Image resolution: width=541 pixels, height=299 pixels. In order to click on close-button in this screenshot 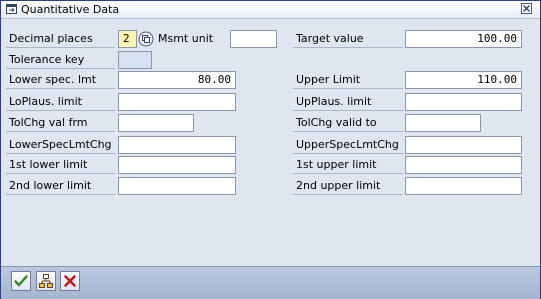, I will do `click(526, 8)`.